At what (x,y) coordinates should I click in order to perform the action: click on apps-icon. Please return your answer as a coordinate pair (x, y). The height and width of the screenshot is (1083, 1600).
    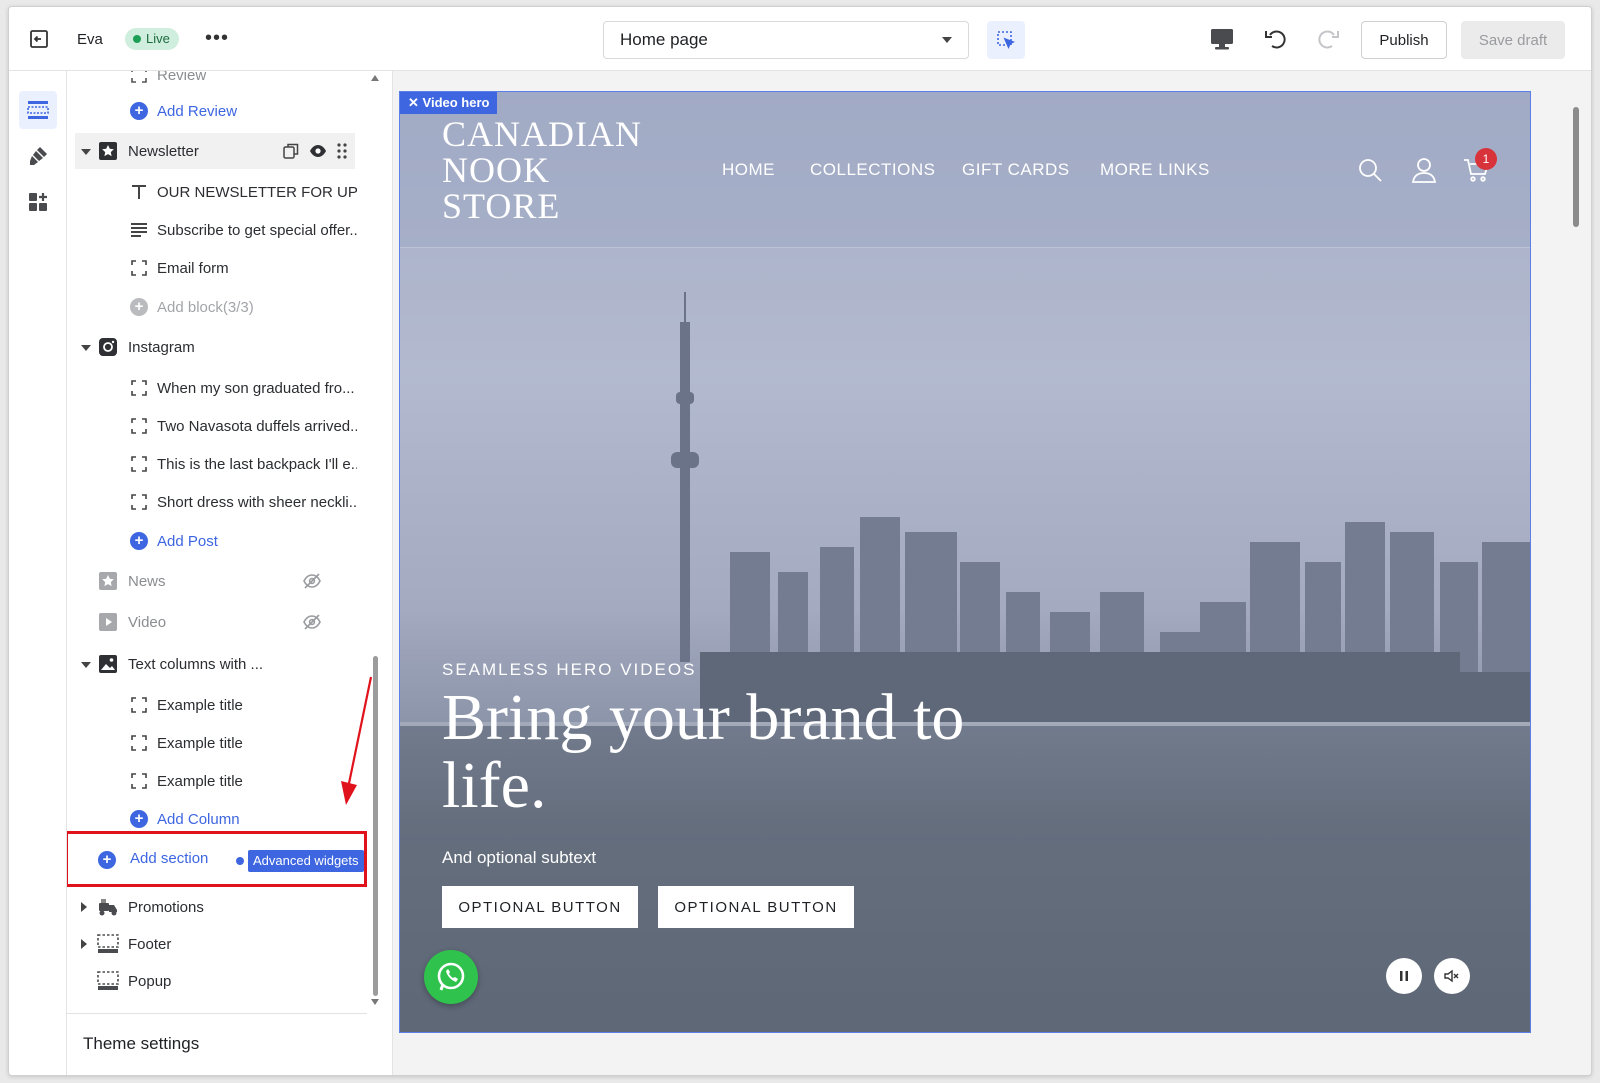
    Looking at the image, I should click on (38, 202).